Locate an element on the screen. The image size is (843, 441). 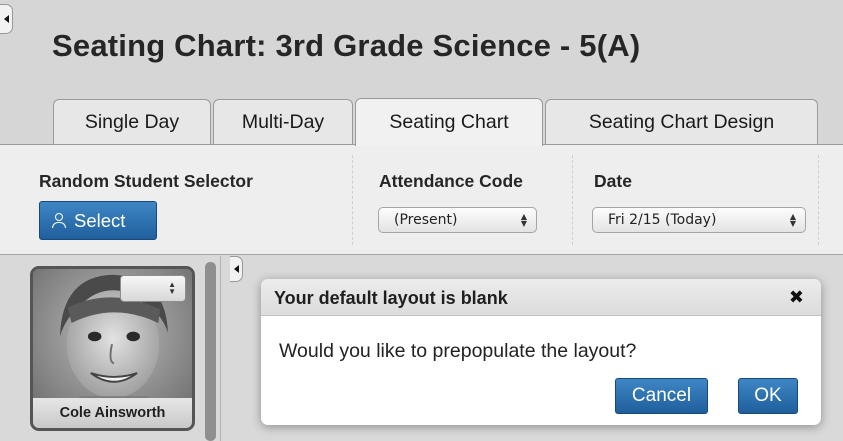
dialog-title: Your default layout is blank is located at coordinates (391, 298).